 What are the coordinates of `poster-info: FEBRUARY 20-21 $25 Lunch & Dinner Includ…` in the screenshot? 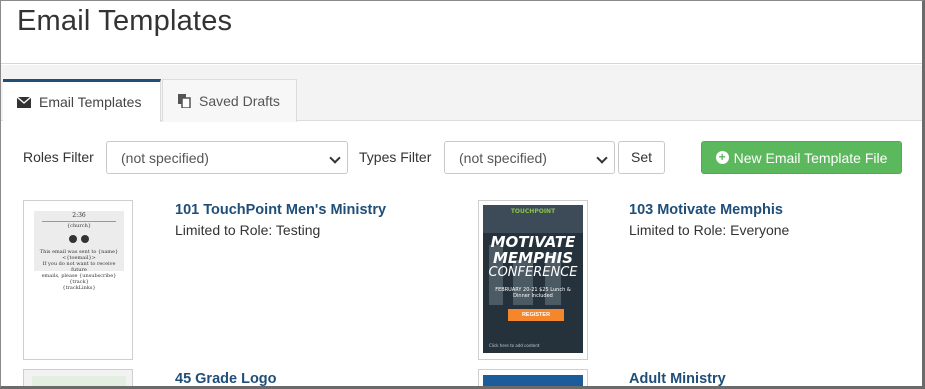 It's located at (533, 293).